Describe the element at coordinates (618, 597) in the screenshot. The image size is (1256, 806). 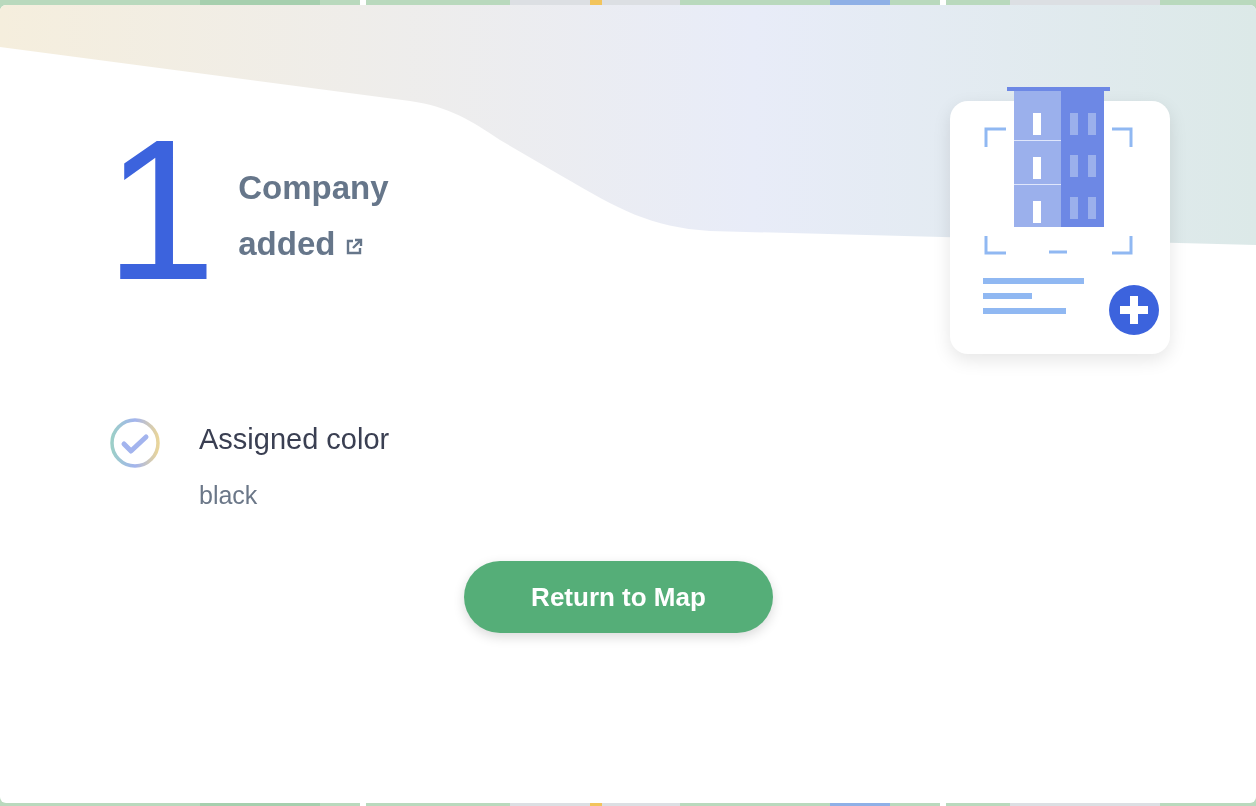
I see `return-to-map-button: Return to Map` at that location.